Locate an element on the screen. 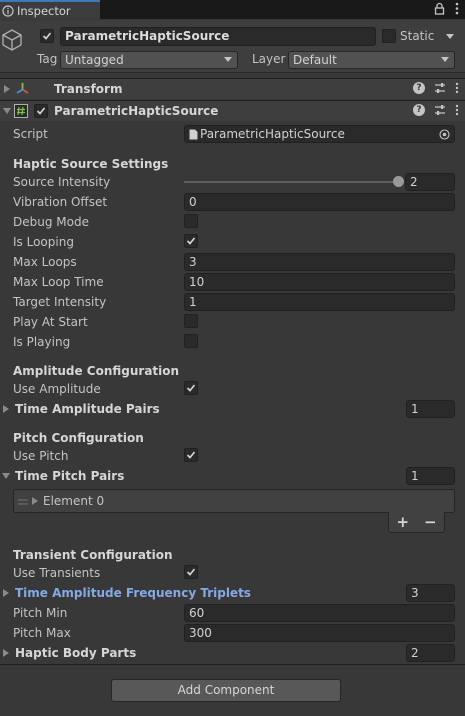  layer-dropdown: Default is located at coordinates (371, 60).